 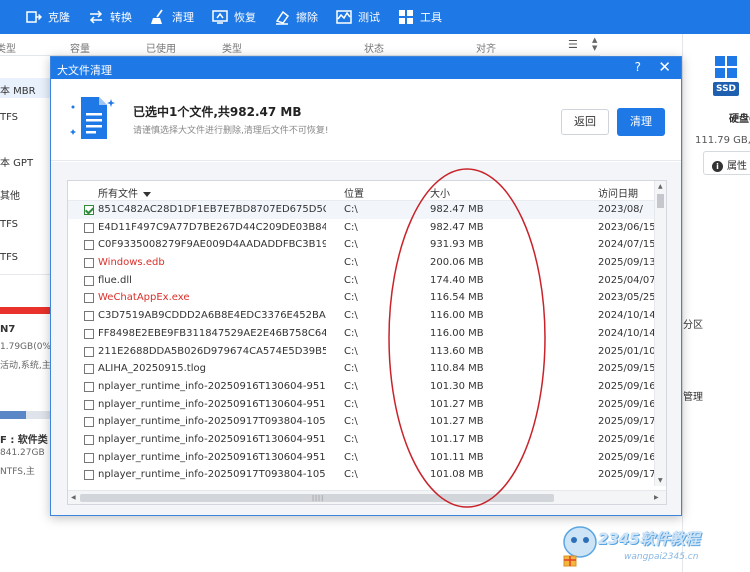 I want to click on file-access-date: 2025/09/15, so click(x=626, y=369).